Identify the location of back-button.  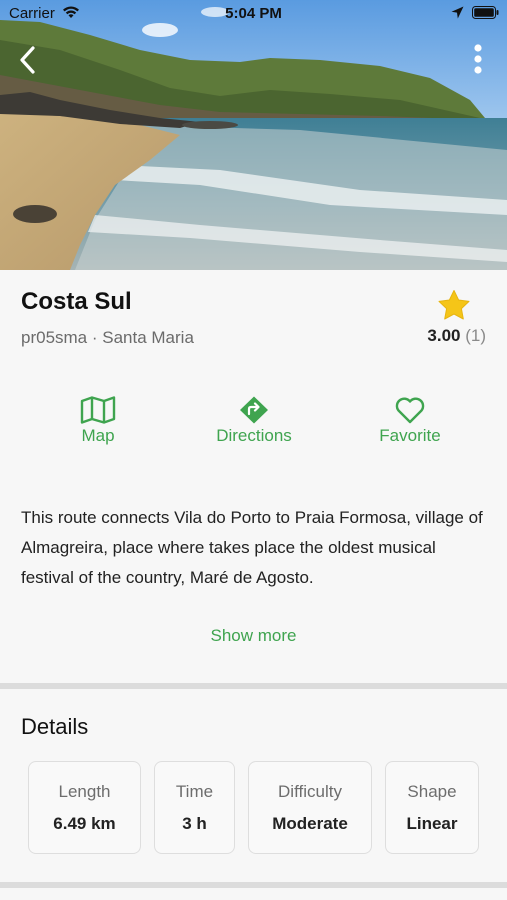
(29, 61).